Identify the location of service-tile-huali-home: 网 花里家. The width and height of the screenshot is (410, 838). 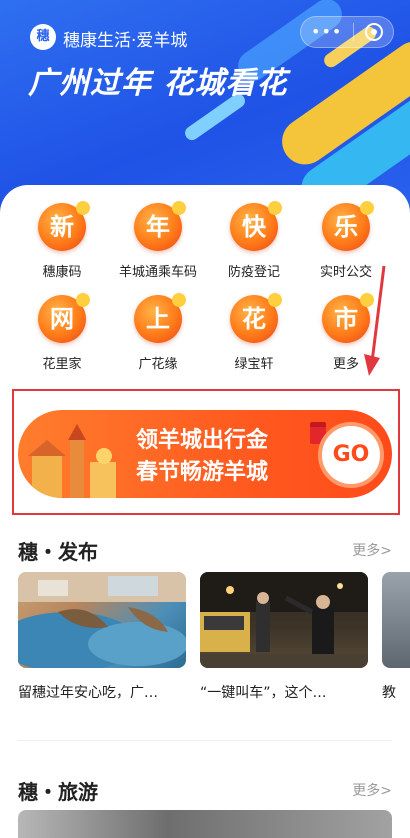
(62, 332).